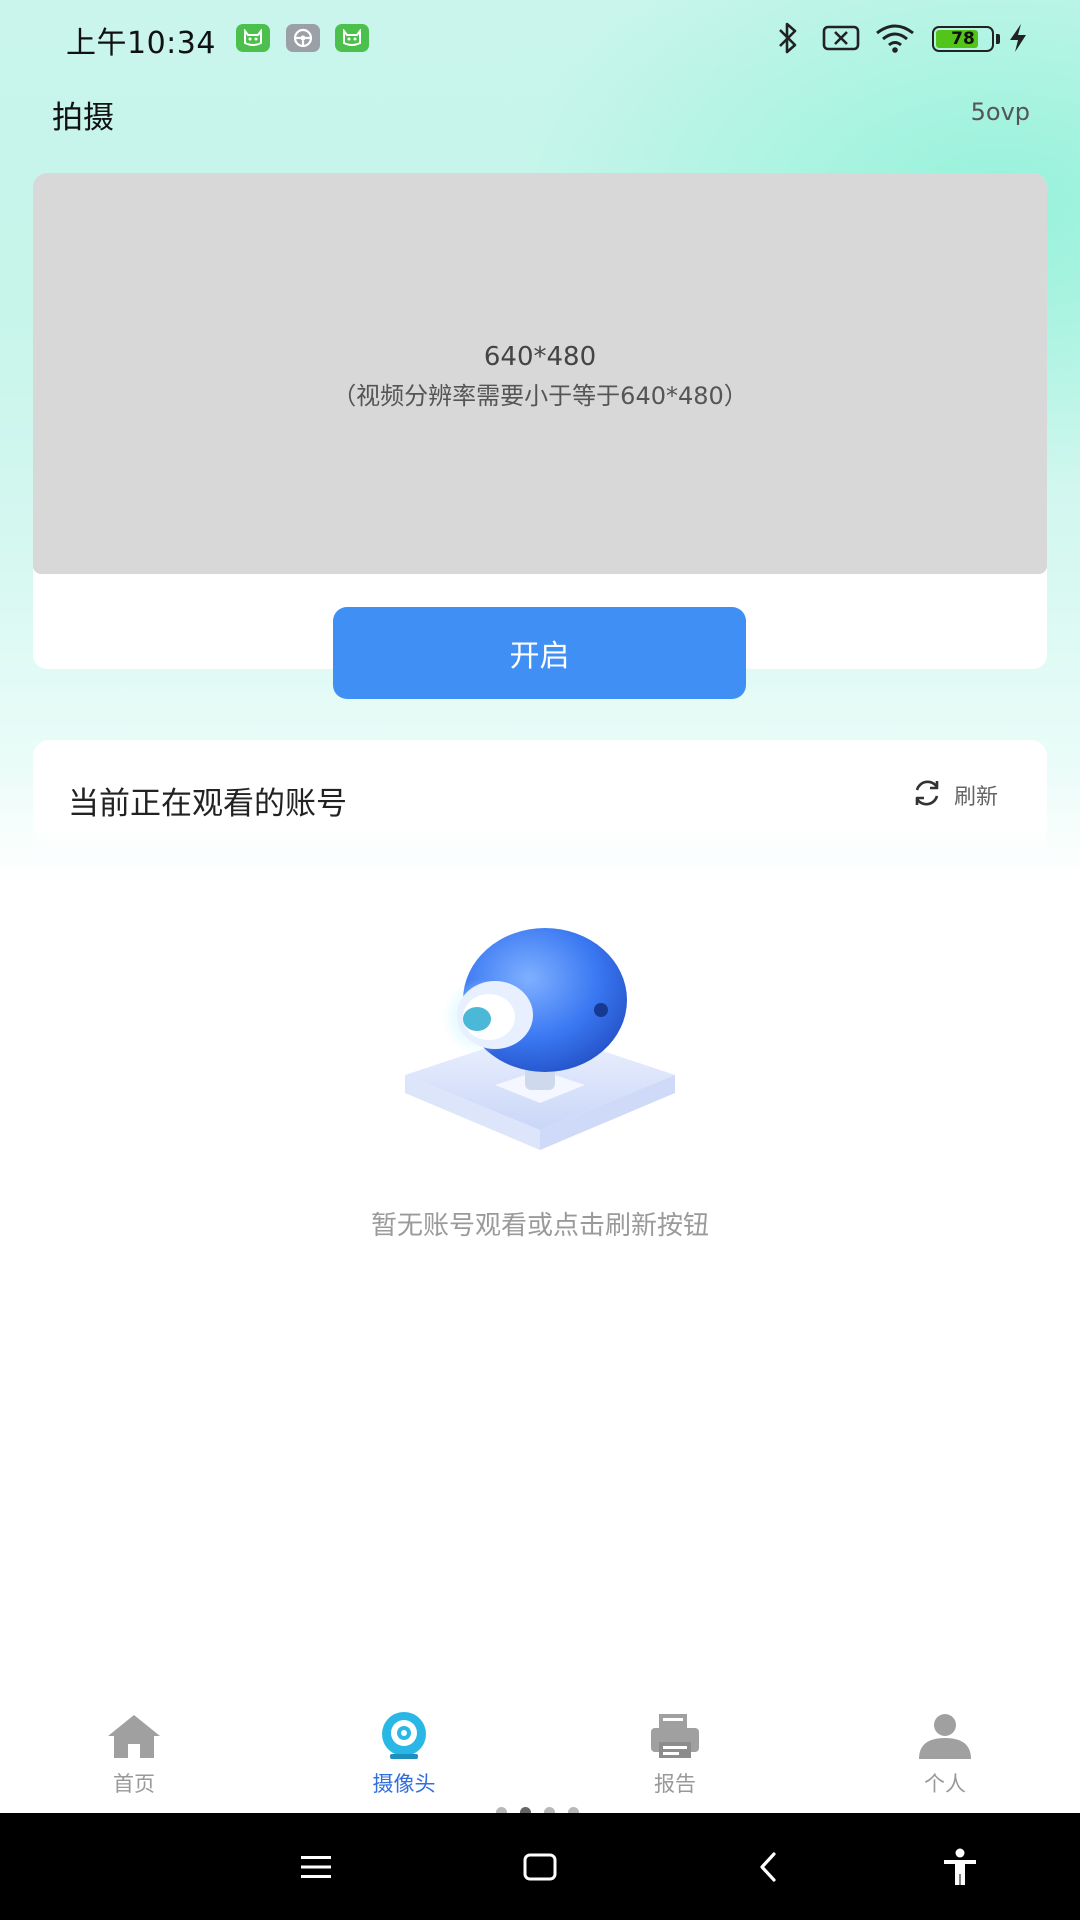 This screenshot has height=1920, width=1080. Describe the element at coordinates (1000, 112) in the screenshot. I see `version-label: 5ovp` at that location.